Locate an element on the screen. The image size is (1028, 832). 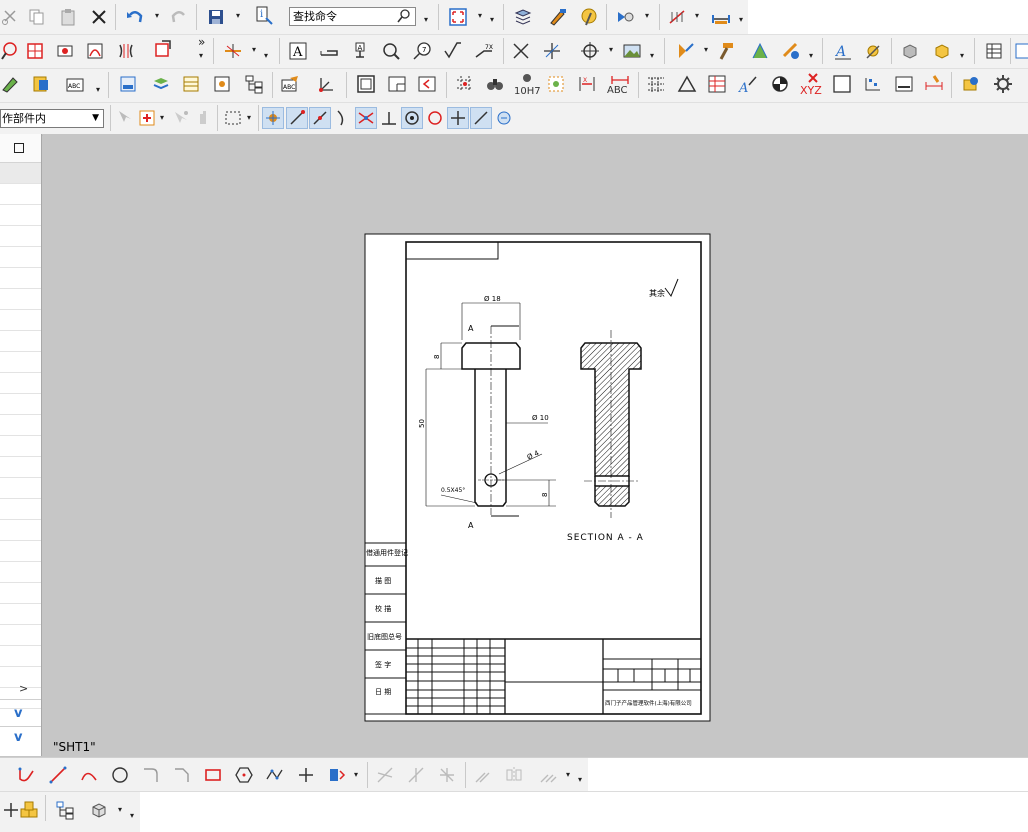
revision-label-5: 签 字 is located at coordinates (383, 664).